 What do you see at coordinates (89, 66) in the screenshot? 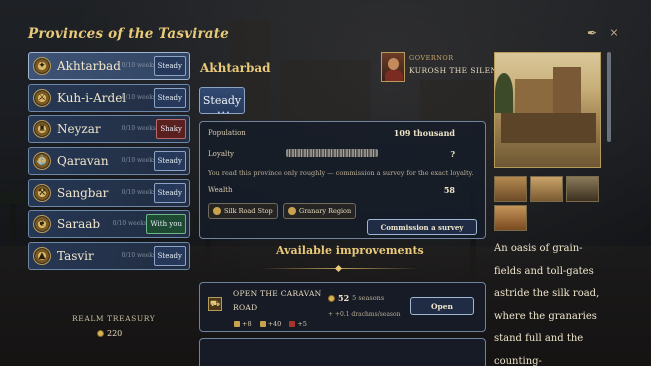
I see `province-name: Akhtarbad` at bounding box center [89, 66].